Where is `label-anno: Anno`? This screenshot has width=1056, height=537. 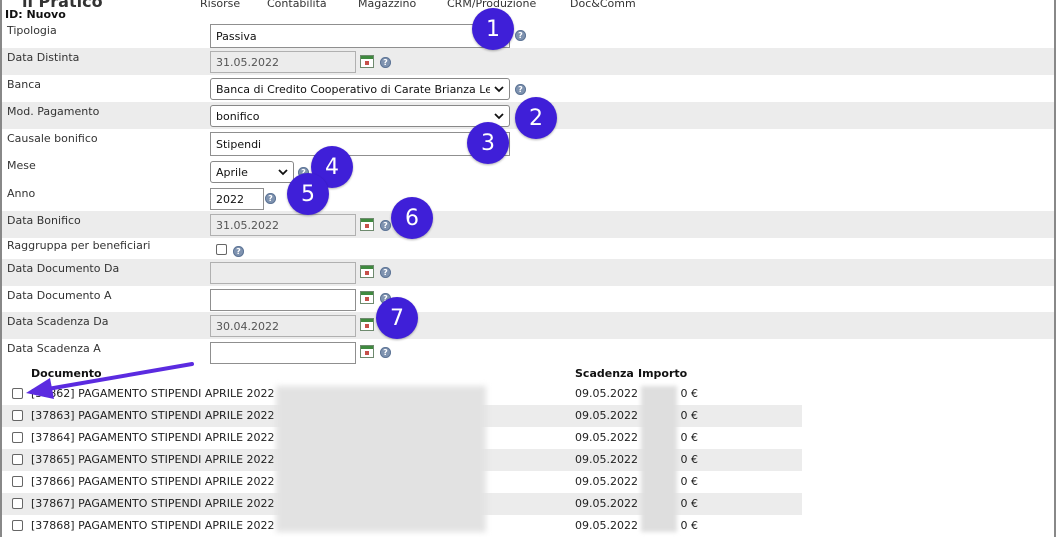
label-anno: Anno is located at coordinates (21, 193).